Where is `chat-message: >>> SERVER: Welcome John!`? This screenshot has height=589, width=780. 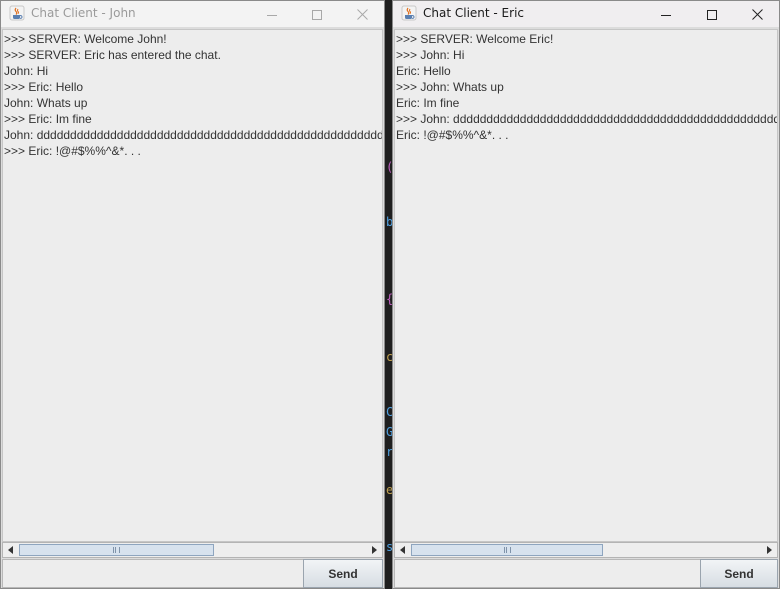
chat-message: >>> SERVER: Welcome John! is located at coordinates (85, 39).